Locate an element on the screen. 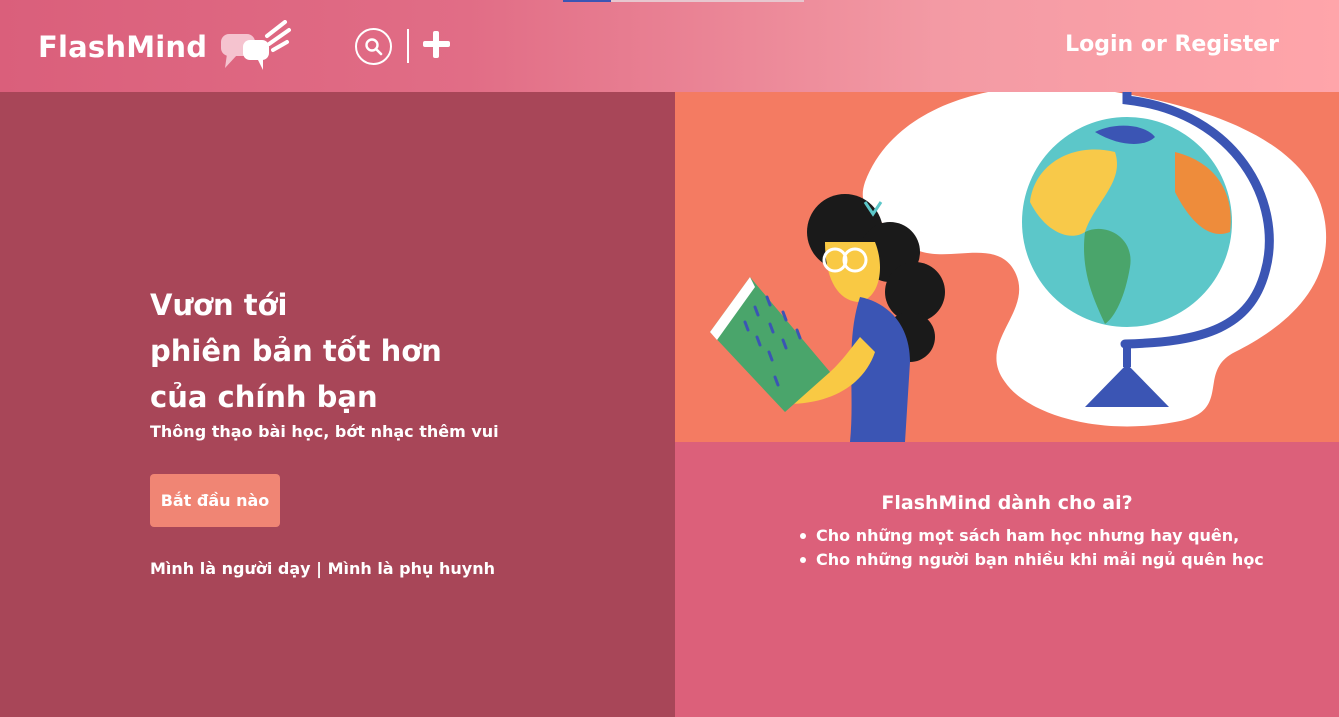 This screenshot has width=1339, height=717. site-header: FlashMind Login or Register is located at coordinates (669, 46).